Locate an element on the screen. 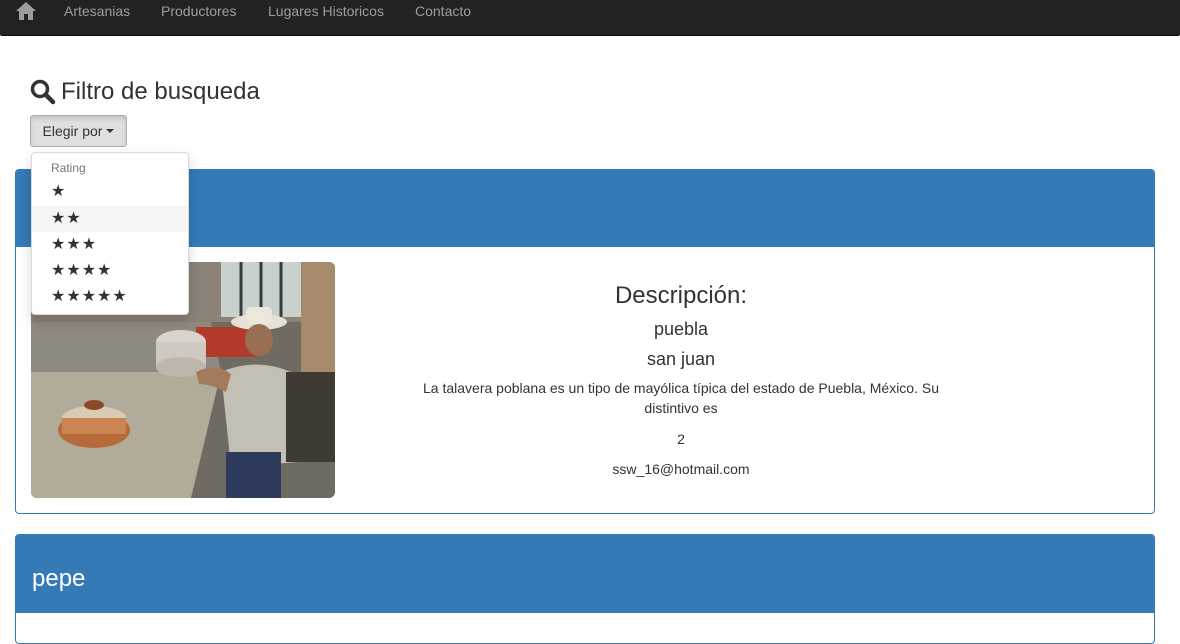 Image resolution: width=1180 pixels, height=644 pixels. dropdown-header: Rating is located at coordinates (68, 168).